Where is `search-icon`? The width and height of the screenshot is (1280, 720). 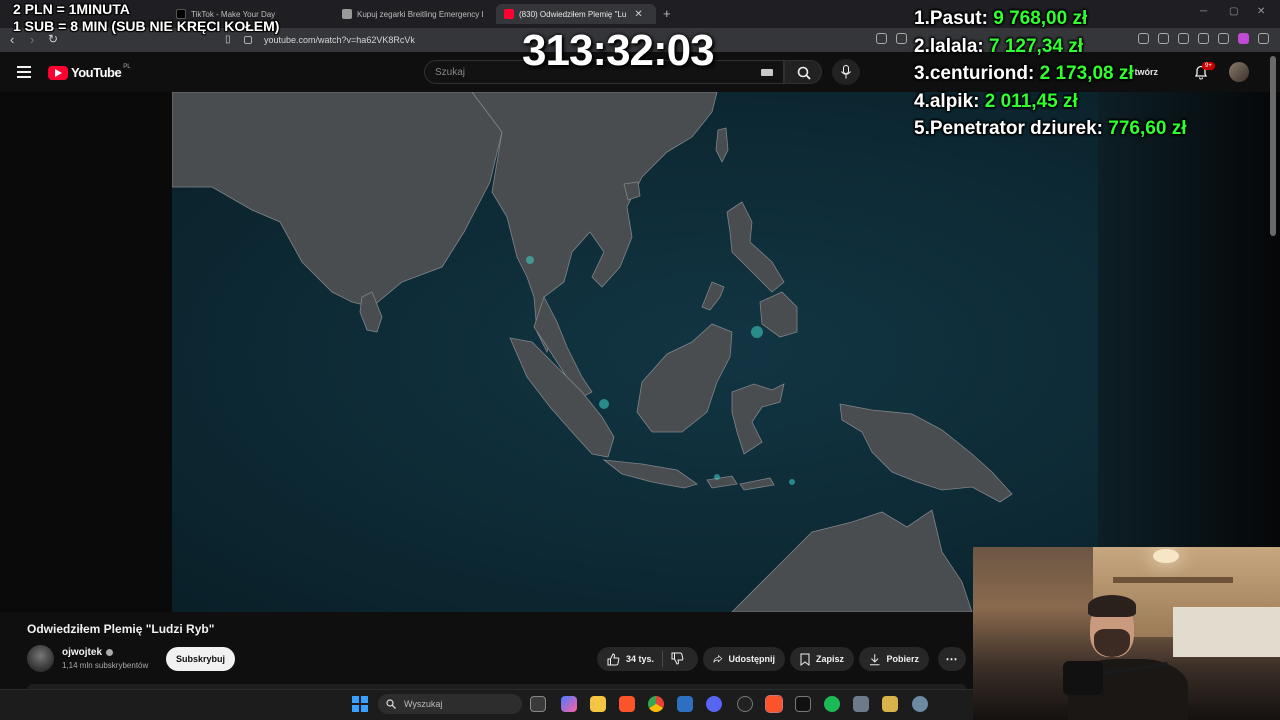
search-icon is located at coordinates (804, 73).